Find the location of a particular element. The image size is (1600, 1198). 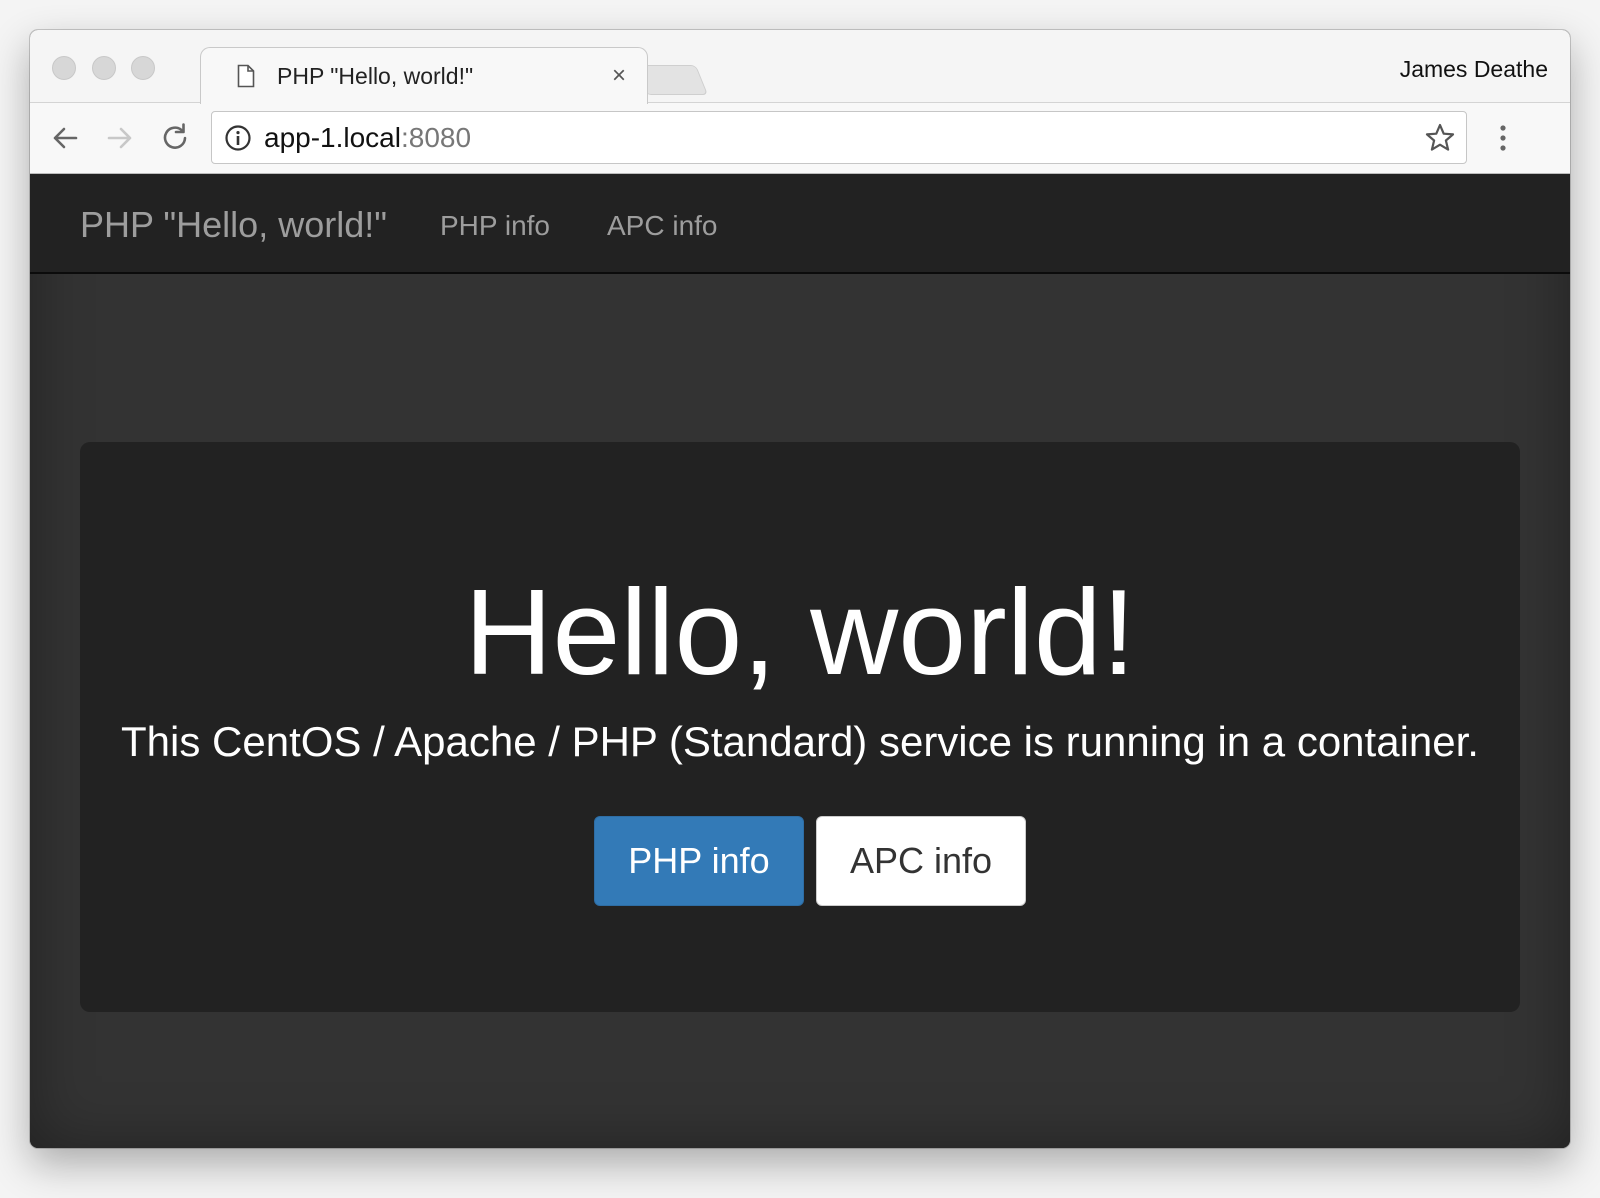

active-tab: PHP "Hello, world!" × is located at coordinates (424, 75).